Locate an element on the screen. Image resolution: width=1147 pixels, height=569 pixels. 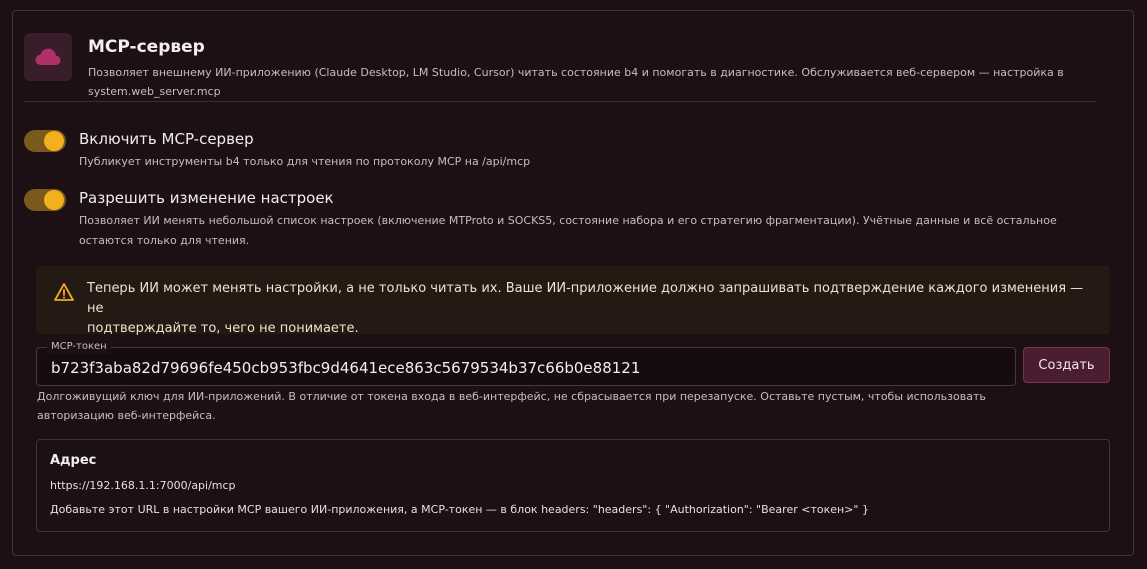
divider is located at coordinates (560, 101).